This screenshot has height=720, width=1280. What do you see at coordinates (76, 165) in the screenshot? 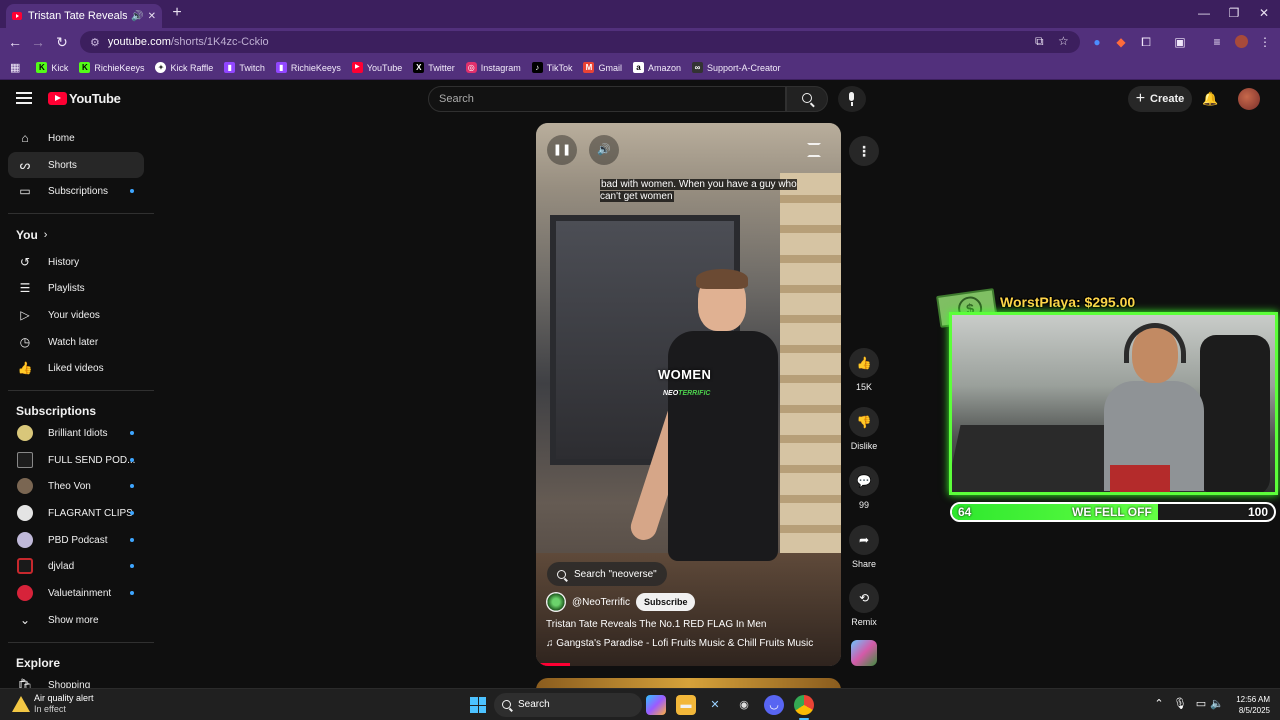
I see `sidebar-item-shorts: ᔕ Shorts` at bounding box center [76, 165].